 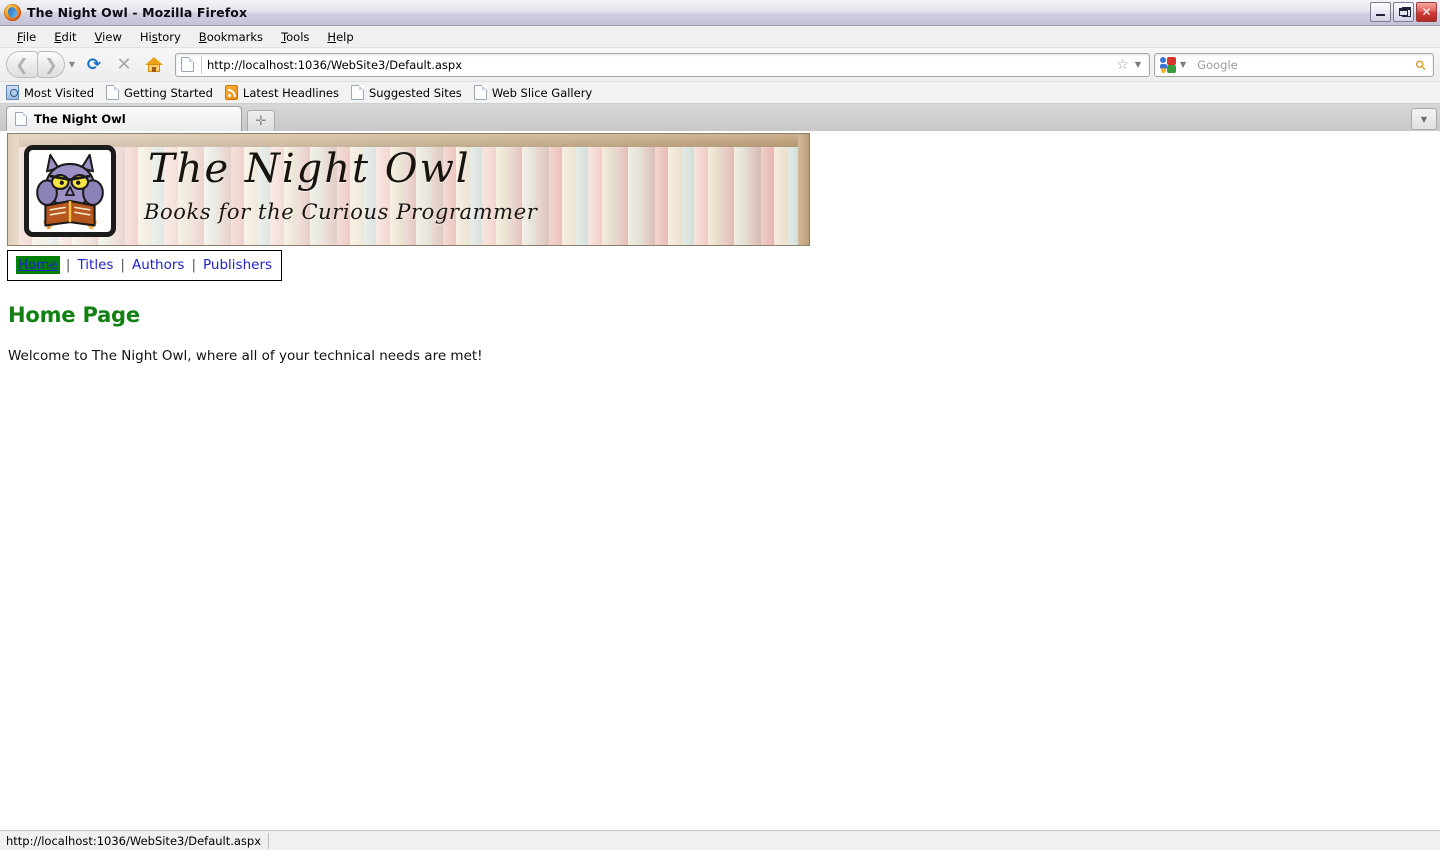 What do you see at coordinates (74, 315) in the screenshot?
I see `page-title: Home Page` at bounding box center [74, 315].